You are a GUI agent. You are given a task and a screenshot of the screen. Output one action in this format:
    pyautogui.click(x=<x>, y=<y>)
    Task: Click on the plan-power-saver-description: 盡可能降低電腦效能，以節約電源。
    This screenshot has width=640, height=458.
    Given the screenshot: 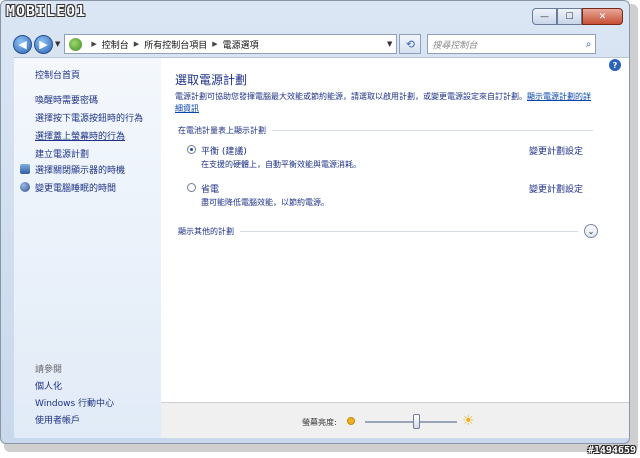 What is the action you would take?
    pyautogui.click(x=265, y=202)
    